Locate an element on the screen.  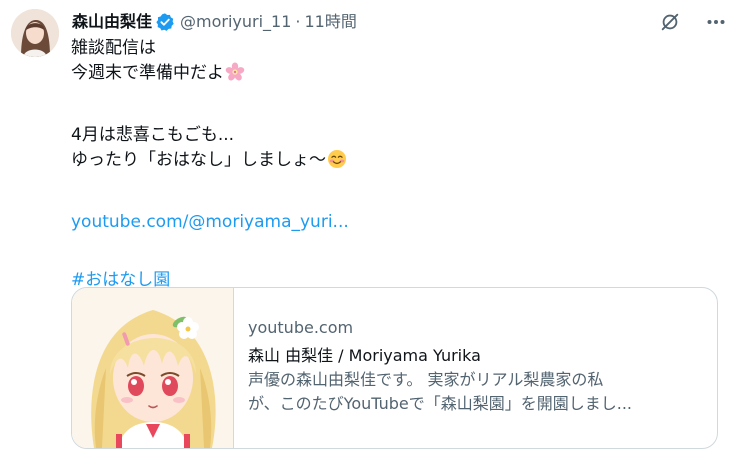
tweet-line: 雑談配信は is located at coordinates (113, 48).